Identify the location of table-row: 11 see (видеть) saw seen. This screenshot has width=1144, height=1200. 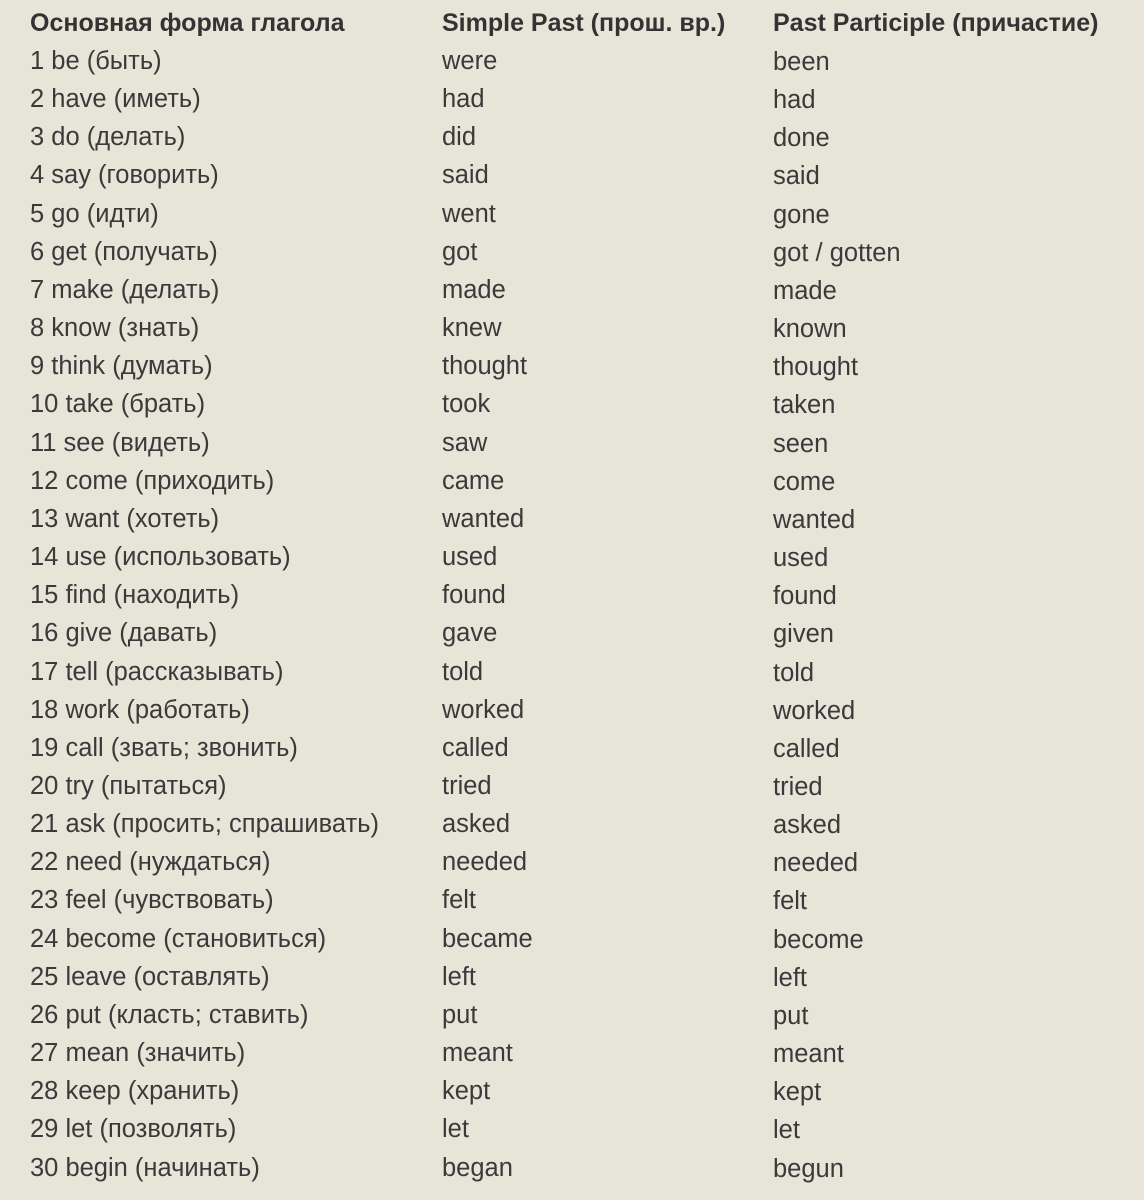
(572, 443).